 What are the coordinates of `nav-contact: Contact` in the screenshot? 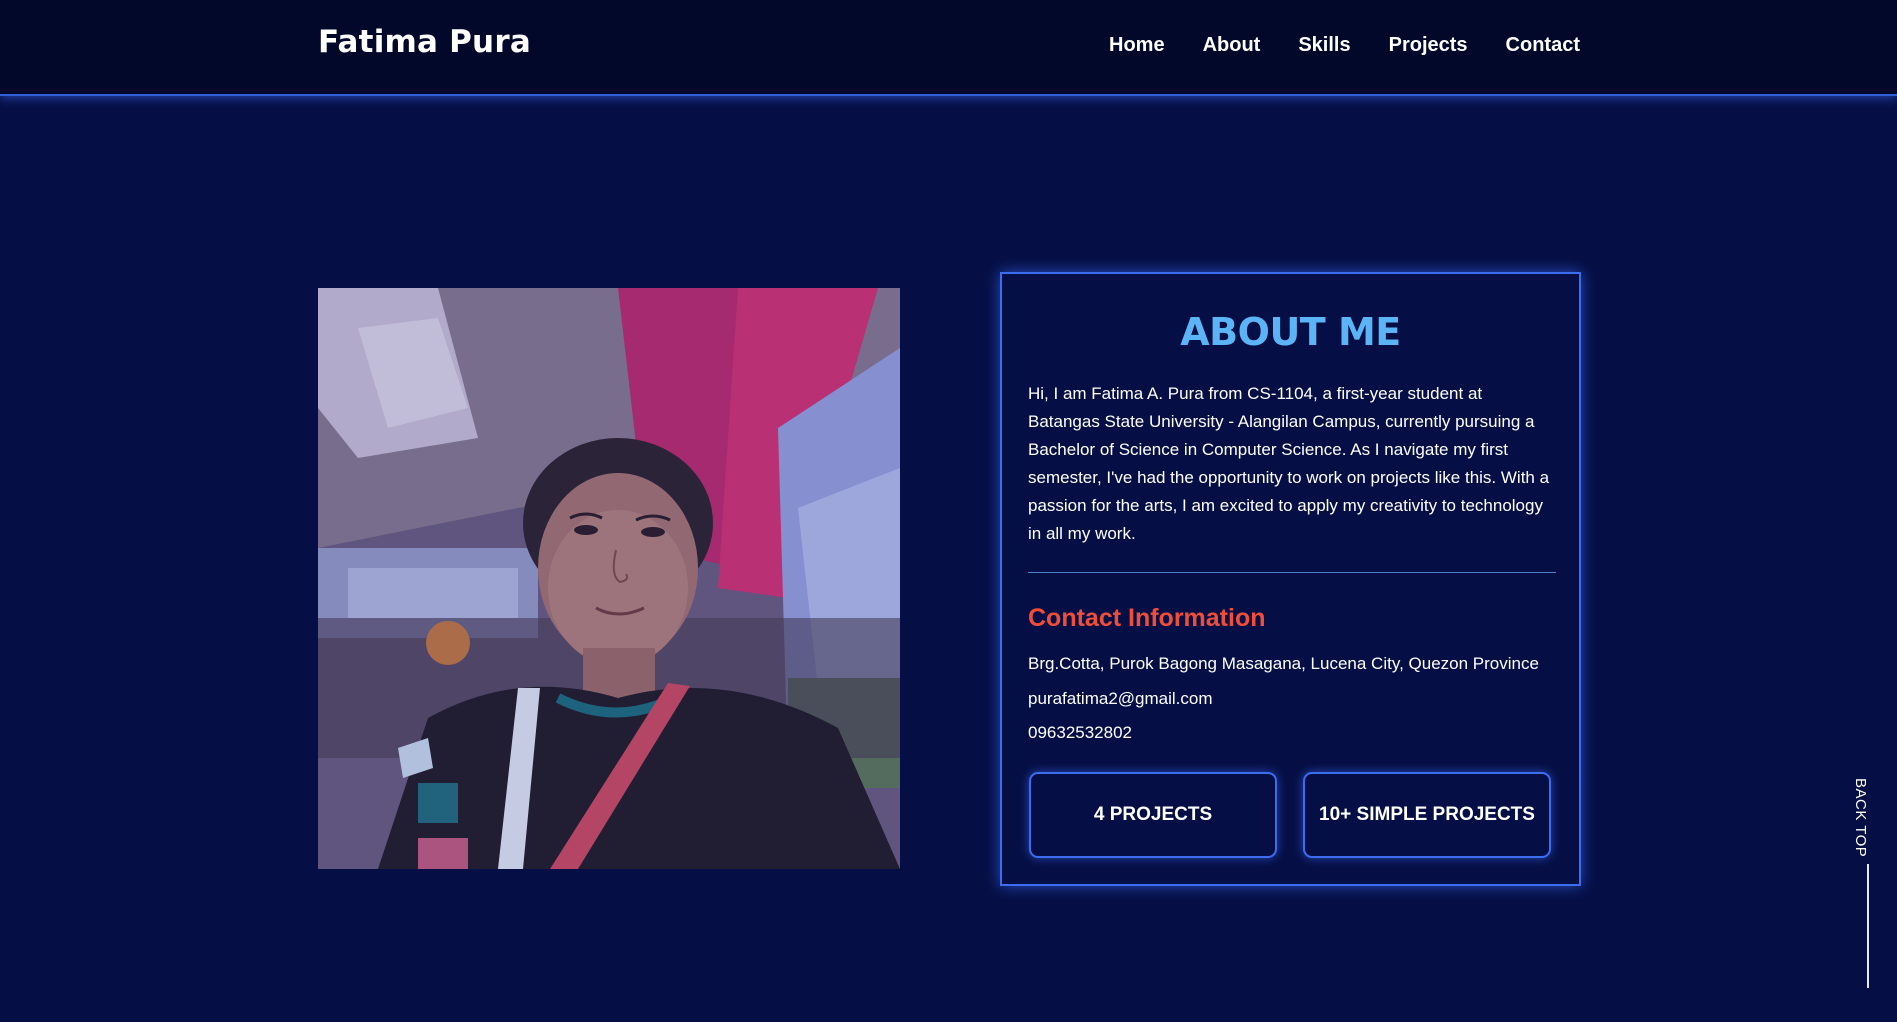 It's located at (1543, 45).